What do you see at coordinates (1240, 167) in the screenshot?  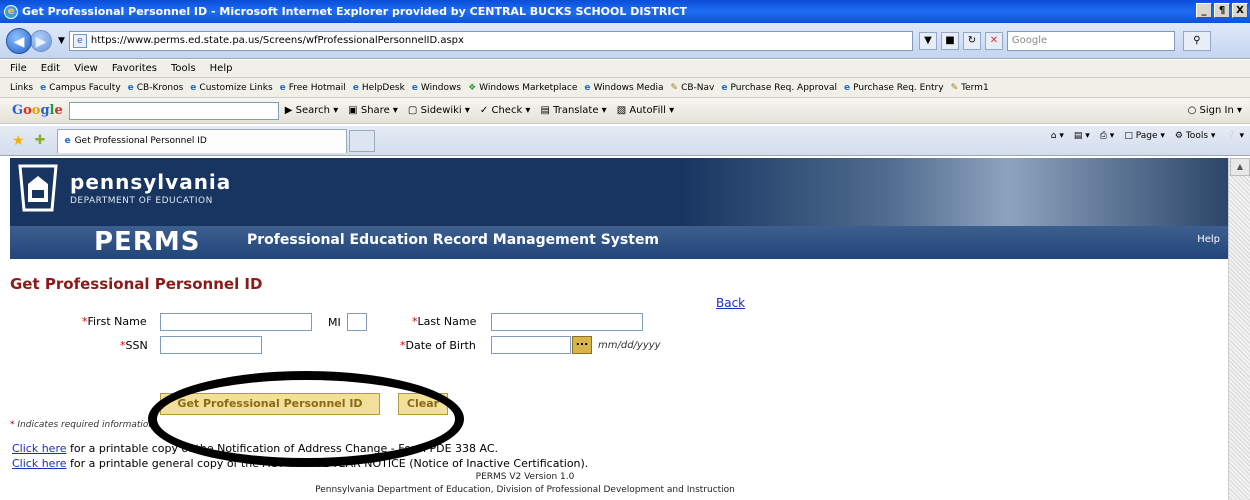 I see `scroll-up-icon: ▲` at bounding box center [1240, 167].